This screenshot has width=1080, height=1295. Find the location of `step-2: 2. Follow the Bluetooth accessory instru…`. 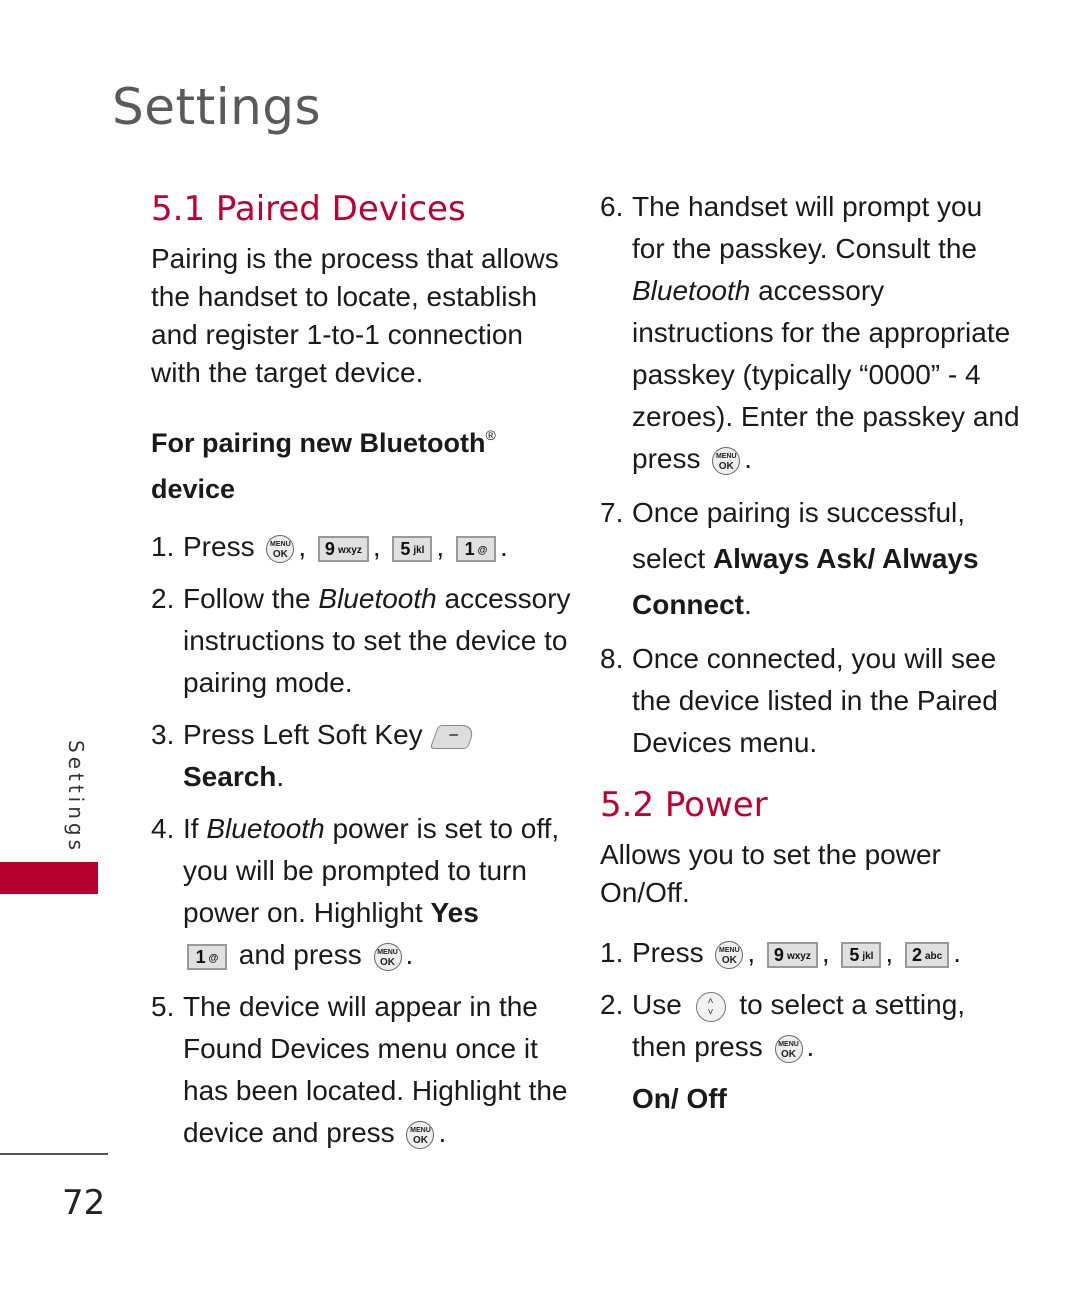

step-2: 2. Follow the Bluetooth accessory instru… is located at coordinates (361, 640).